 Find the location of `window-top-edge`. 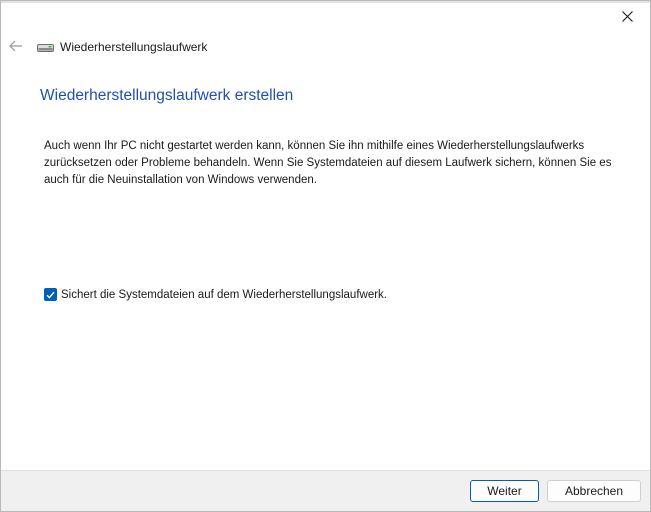

window-top-edge is located at coordinates (325, 2).